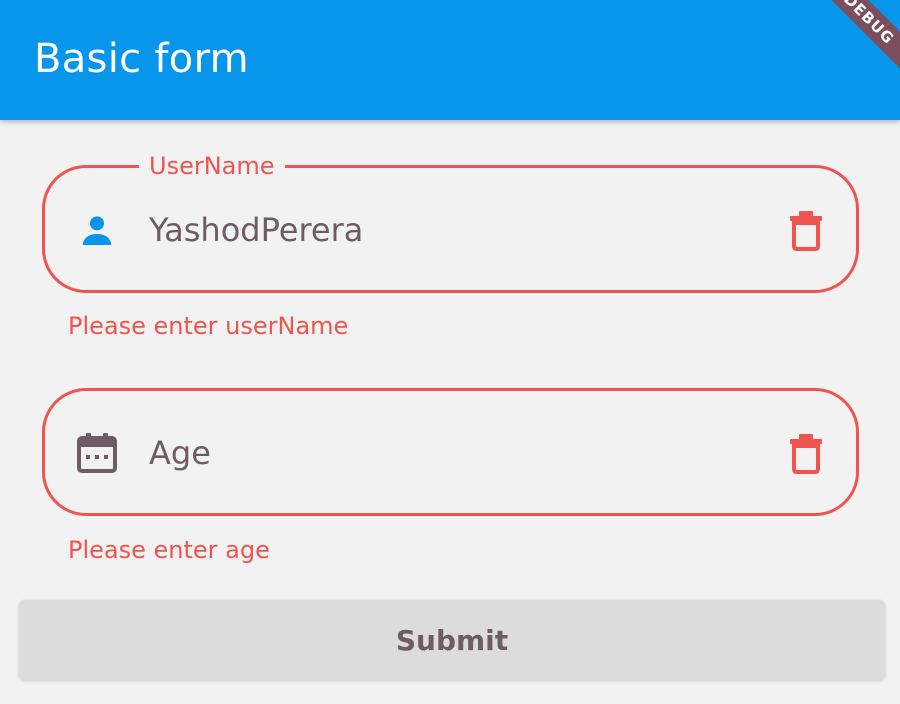 The width and height of the screenshot is (900, 704). What do you see at coordinates (806, 230) in the screenshot?
I see `clear-username-trash-icon` at bounding box center [806, 230].